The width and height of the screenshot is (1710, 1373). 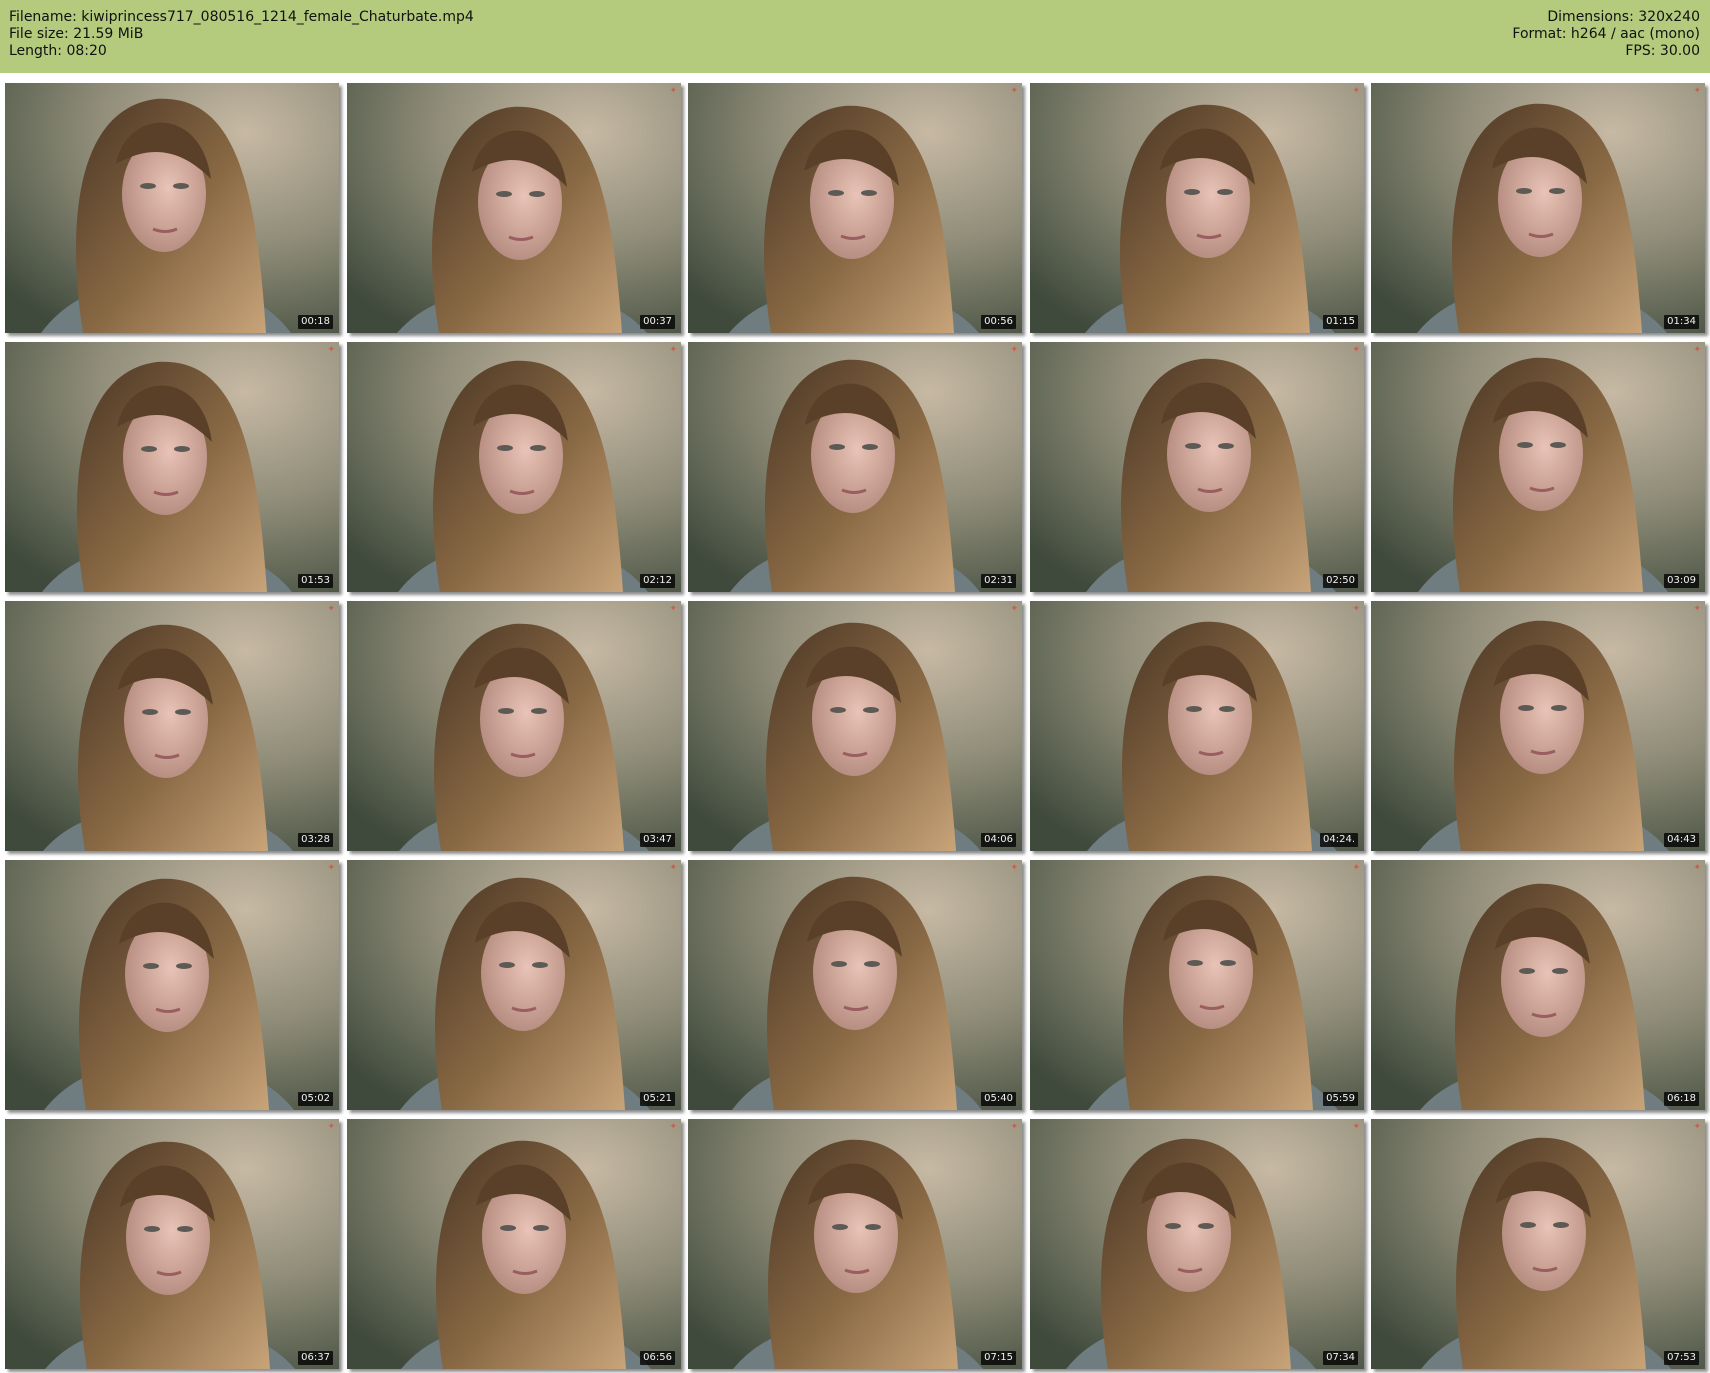 I want to click on thumbnail-timestamp: 07:34, so click(x=1340, y=1358).